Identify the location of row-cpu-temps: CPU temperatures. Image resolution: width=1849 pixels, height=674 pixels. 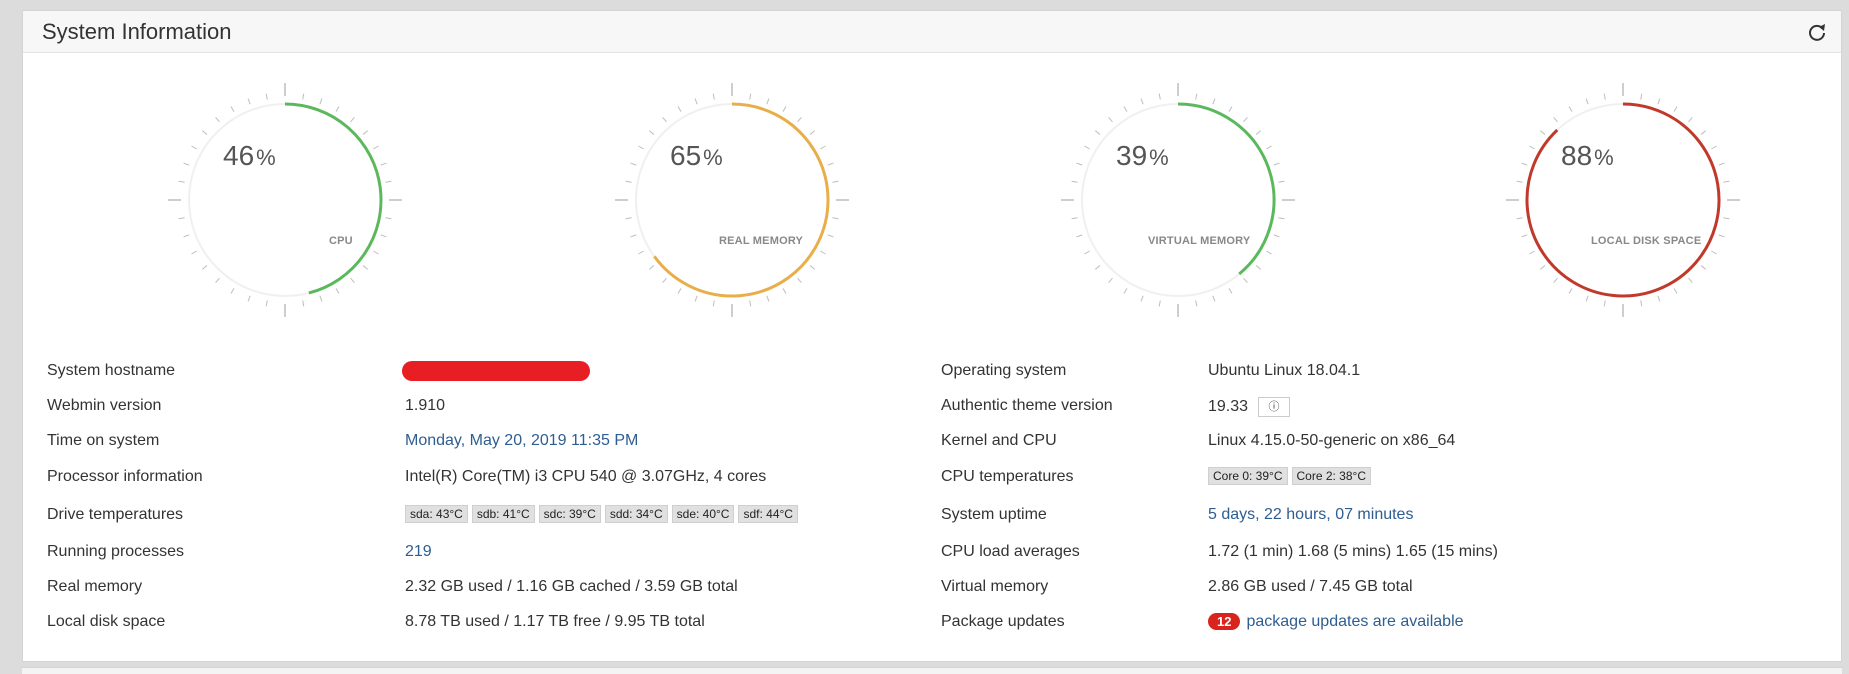
(1007, 477).